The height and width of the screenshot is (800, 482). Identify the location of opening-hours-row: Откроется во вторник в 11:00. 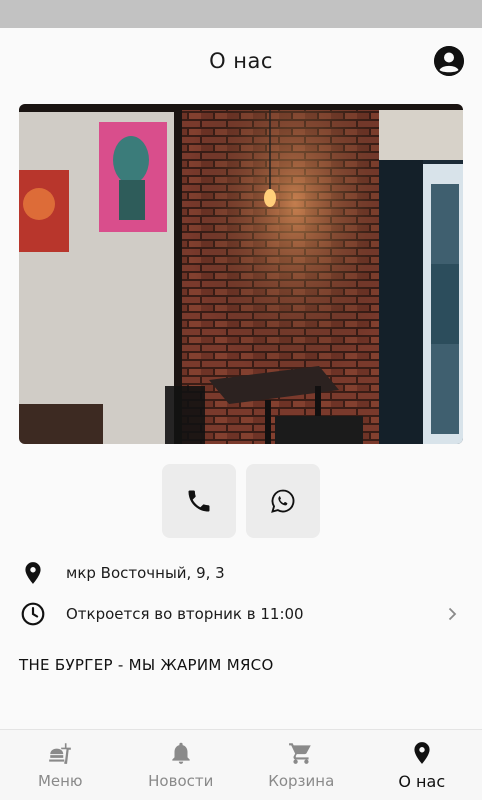
(241, 614).